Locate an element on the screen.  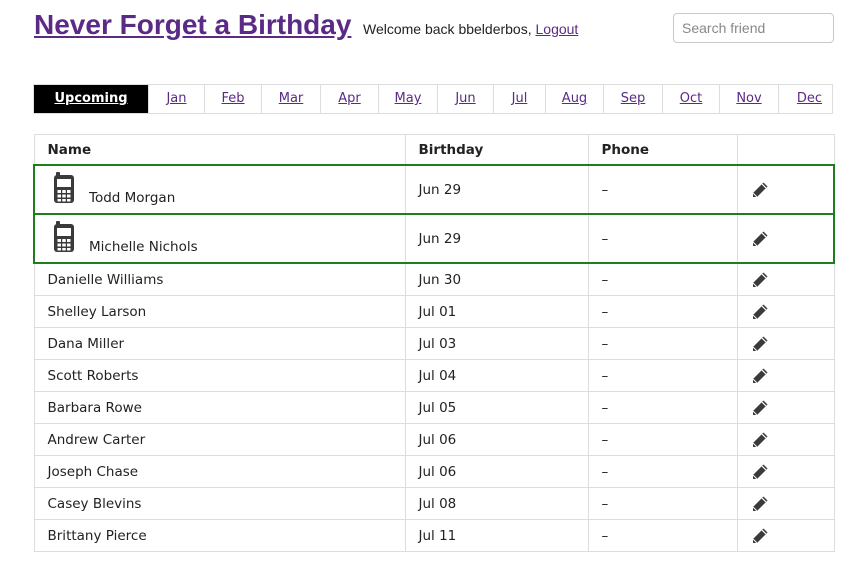
friend-name: Brittany Pierce is located at coordinates (97, 535).